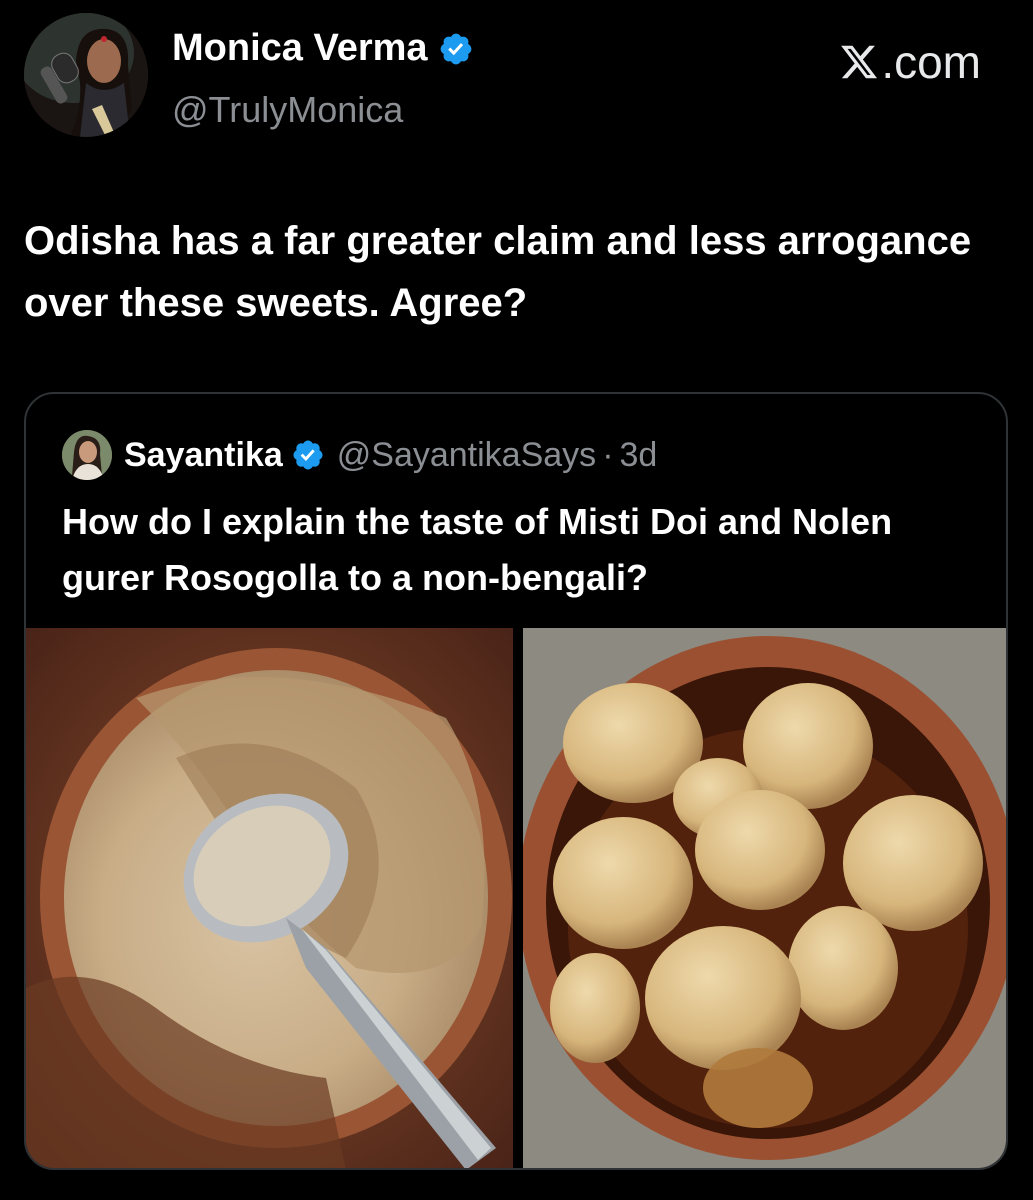 The width and height of the screenshot is (1033, 1200). I want to click on quoted-author-avatar, so click(87, 455).